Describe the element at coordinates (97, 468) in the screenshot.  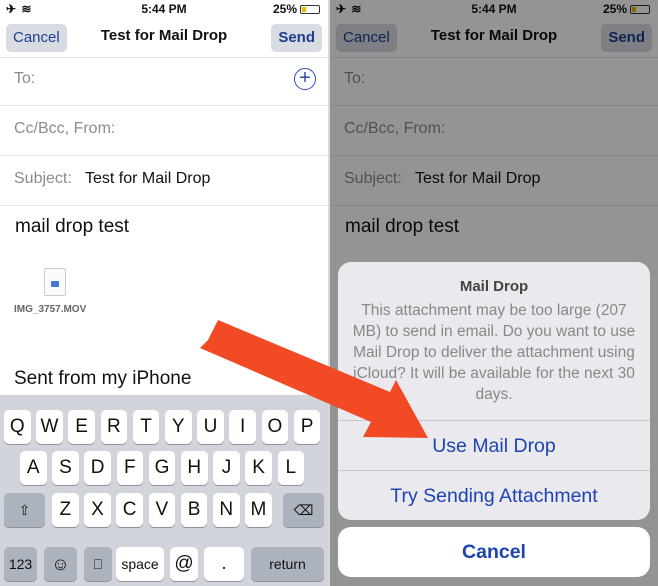
I see `key-d: D` at that location.